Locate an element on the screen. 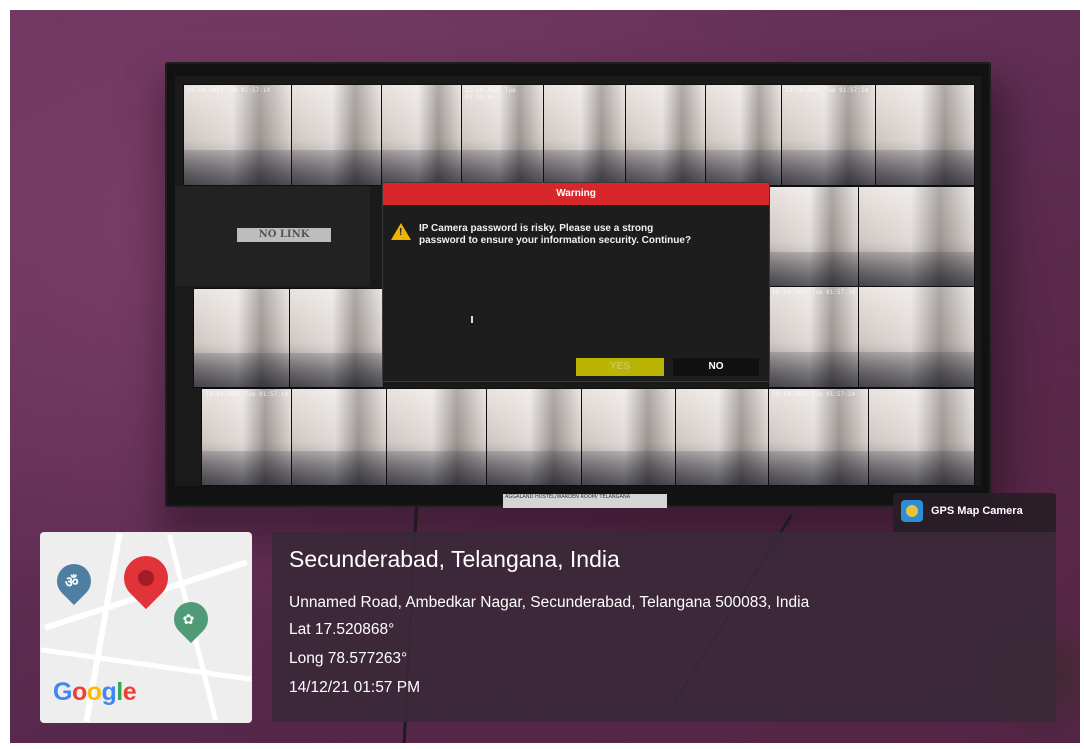  tv-sticker-label: AGGALAND HOSTEL/WARDEN ROOM/ TELANGANA is located at coordinates (585, 501).